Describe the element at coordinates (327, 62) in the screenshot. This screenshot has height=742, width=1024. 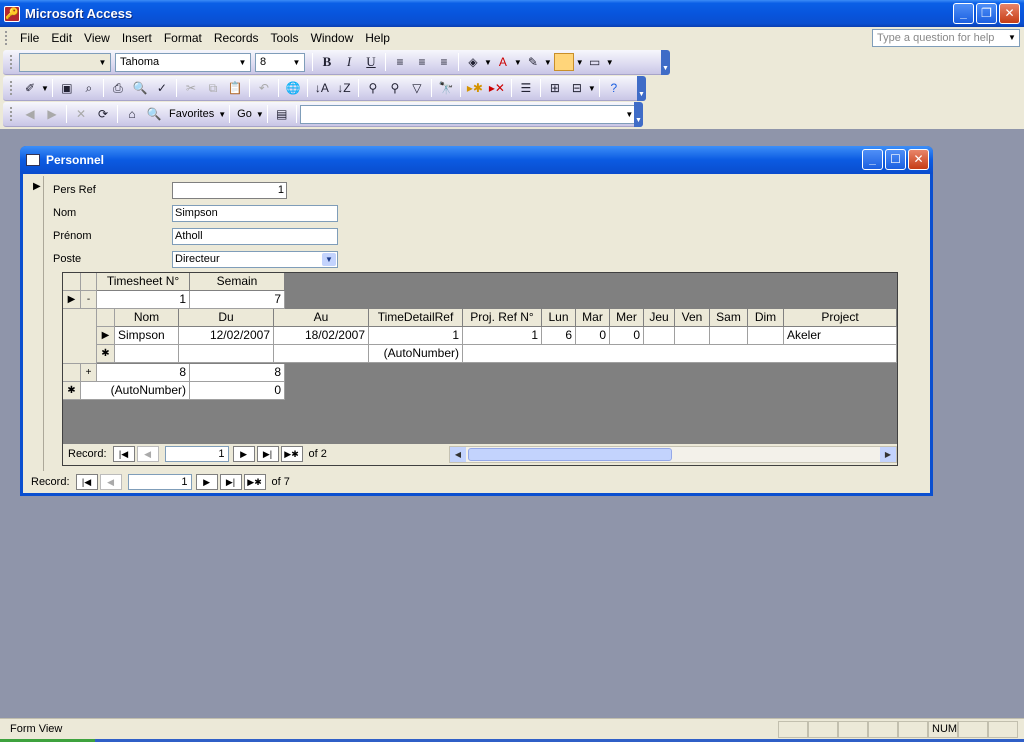
I see `bold-icon: B` at that location.